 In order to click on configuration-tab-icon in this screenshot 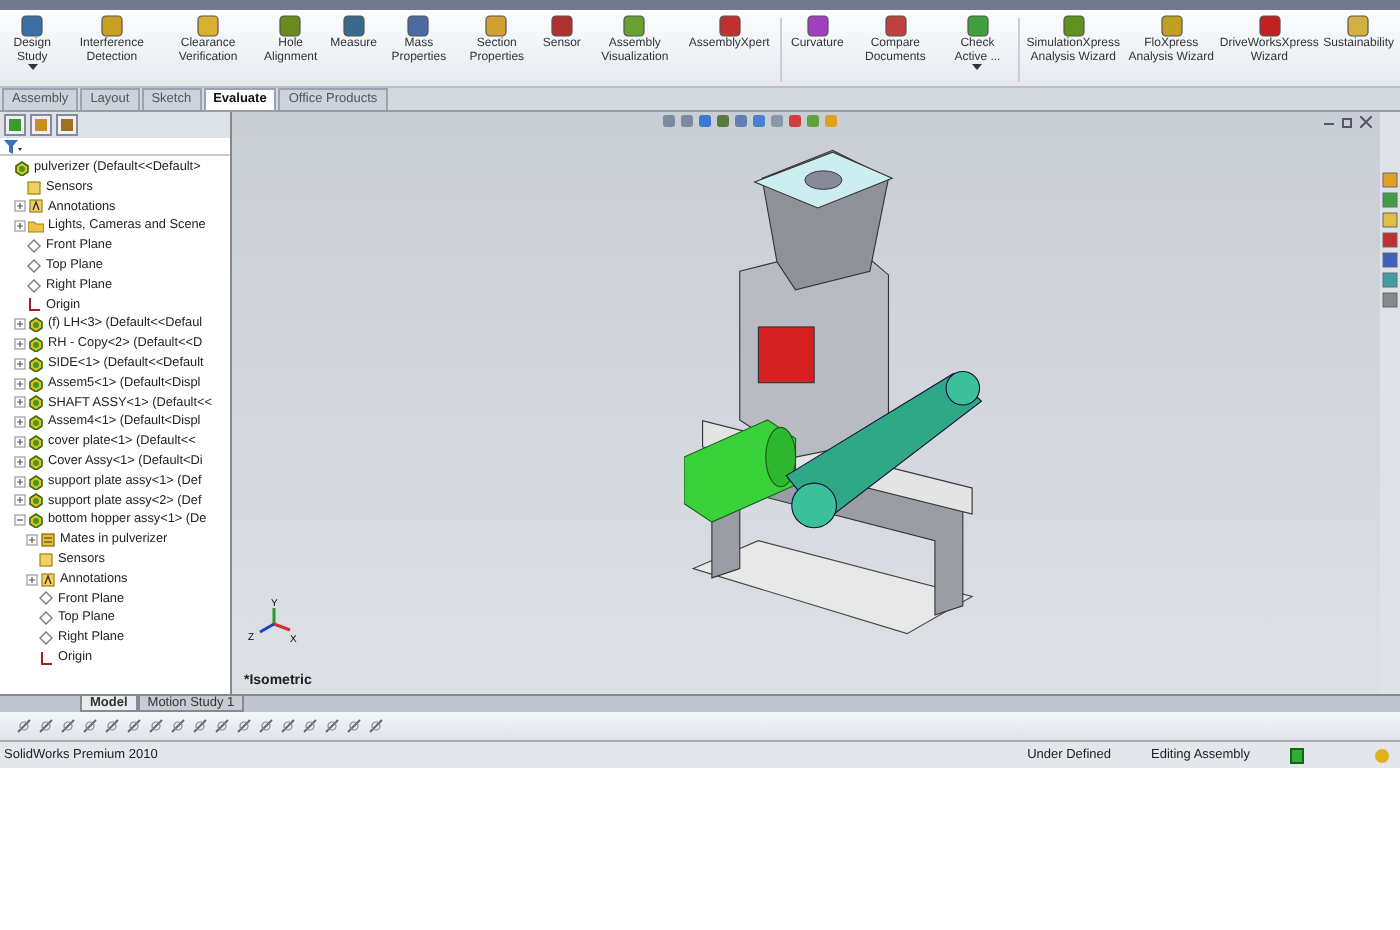, I will do `click(67, 125)`.